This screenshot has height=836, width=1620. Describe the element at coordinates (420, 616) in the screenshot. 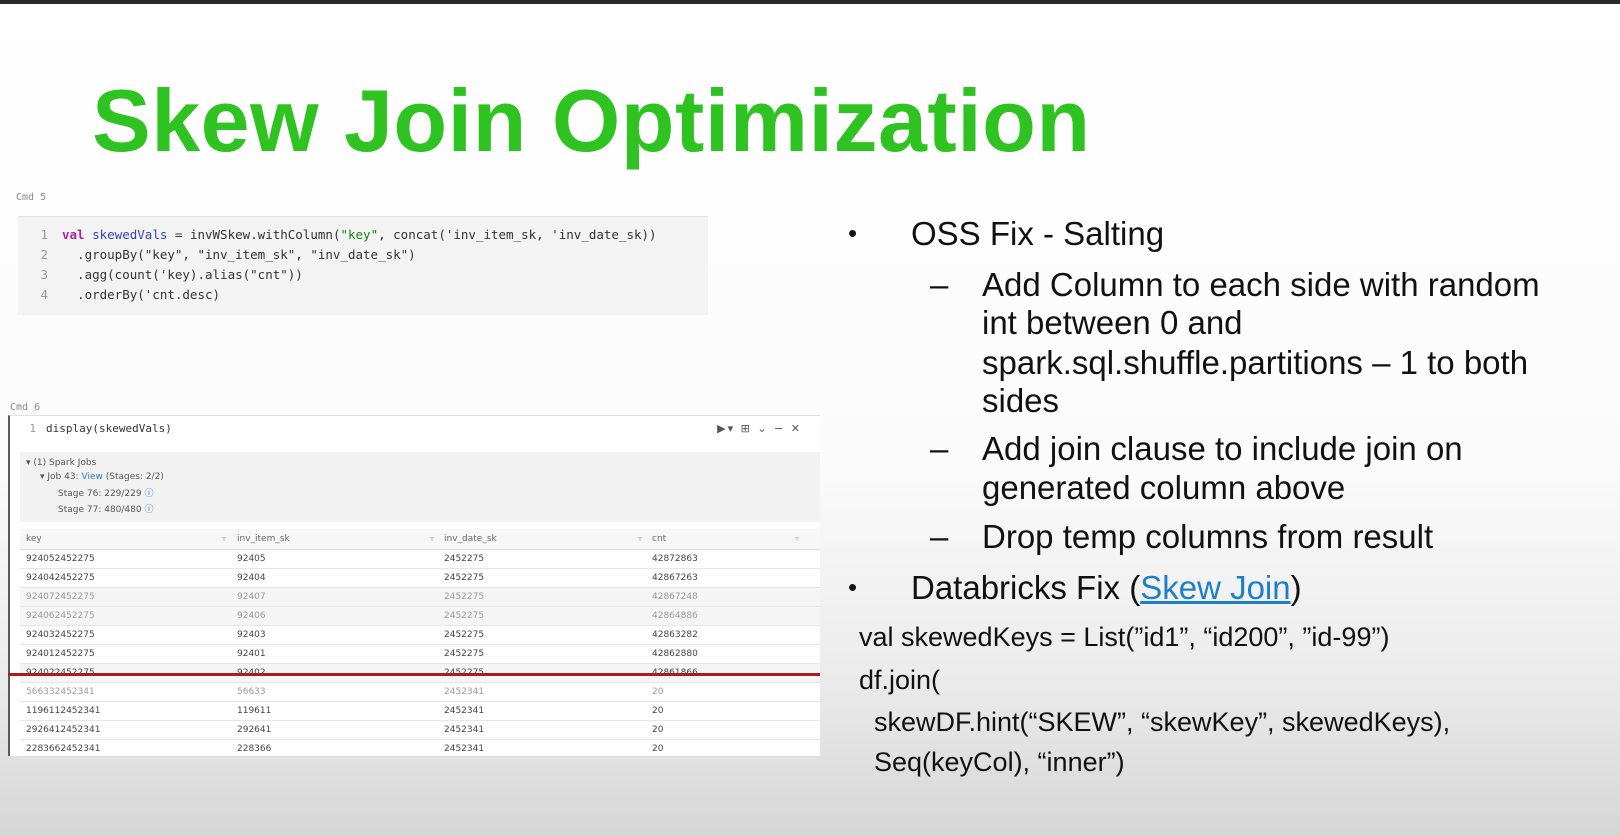

I see `table-row: 924062452275 92406 2452275 42864886` at that location.